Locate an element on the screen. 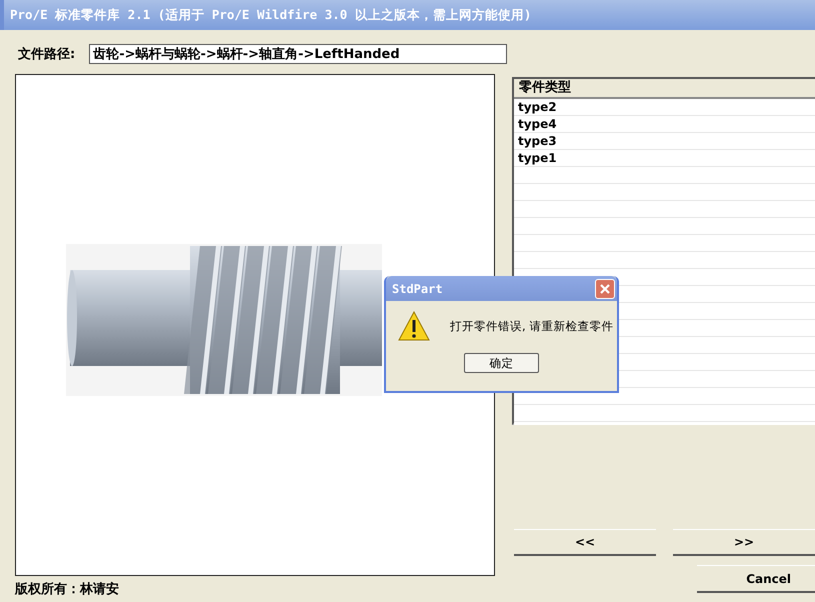  window-title: Pro/E 标准零件库 2.1 (适用于 Pro/E Wildfire 3.0 以上之版本，需上网方能使用) is located at coordinates (271, 15).